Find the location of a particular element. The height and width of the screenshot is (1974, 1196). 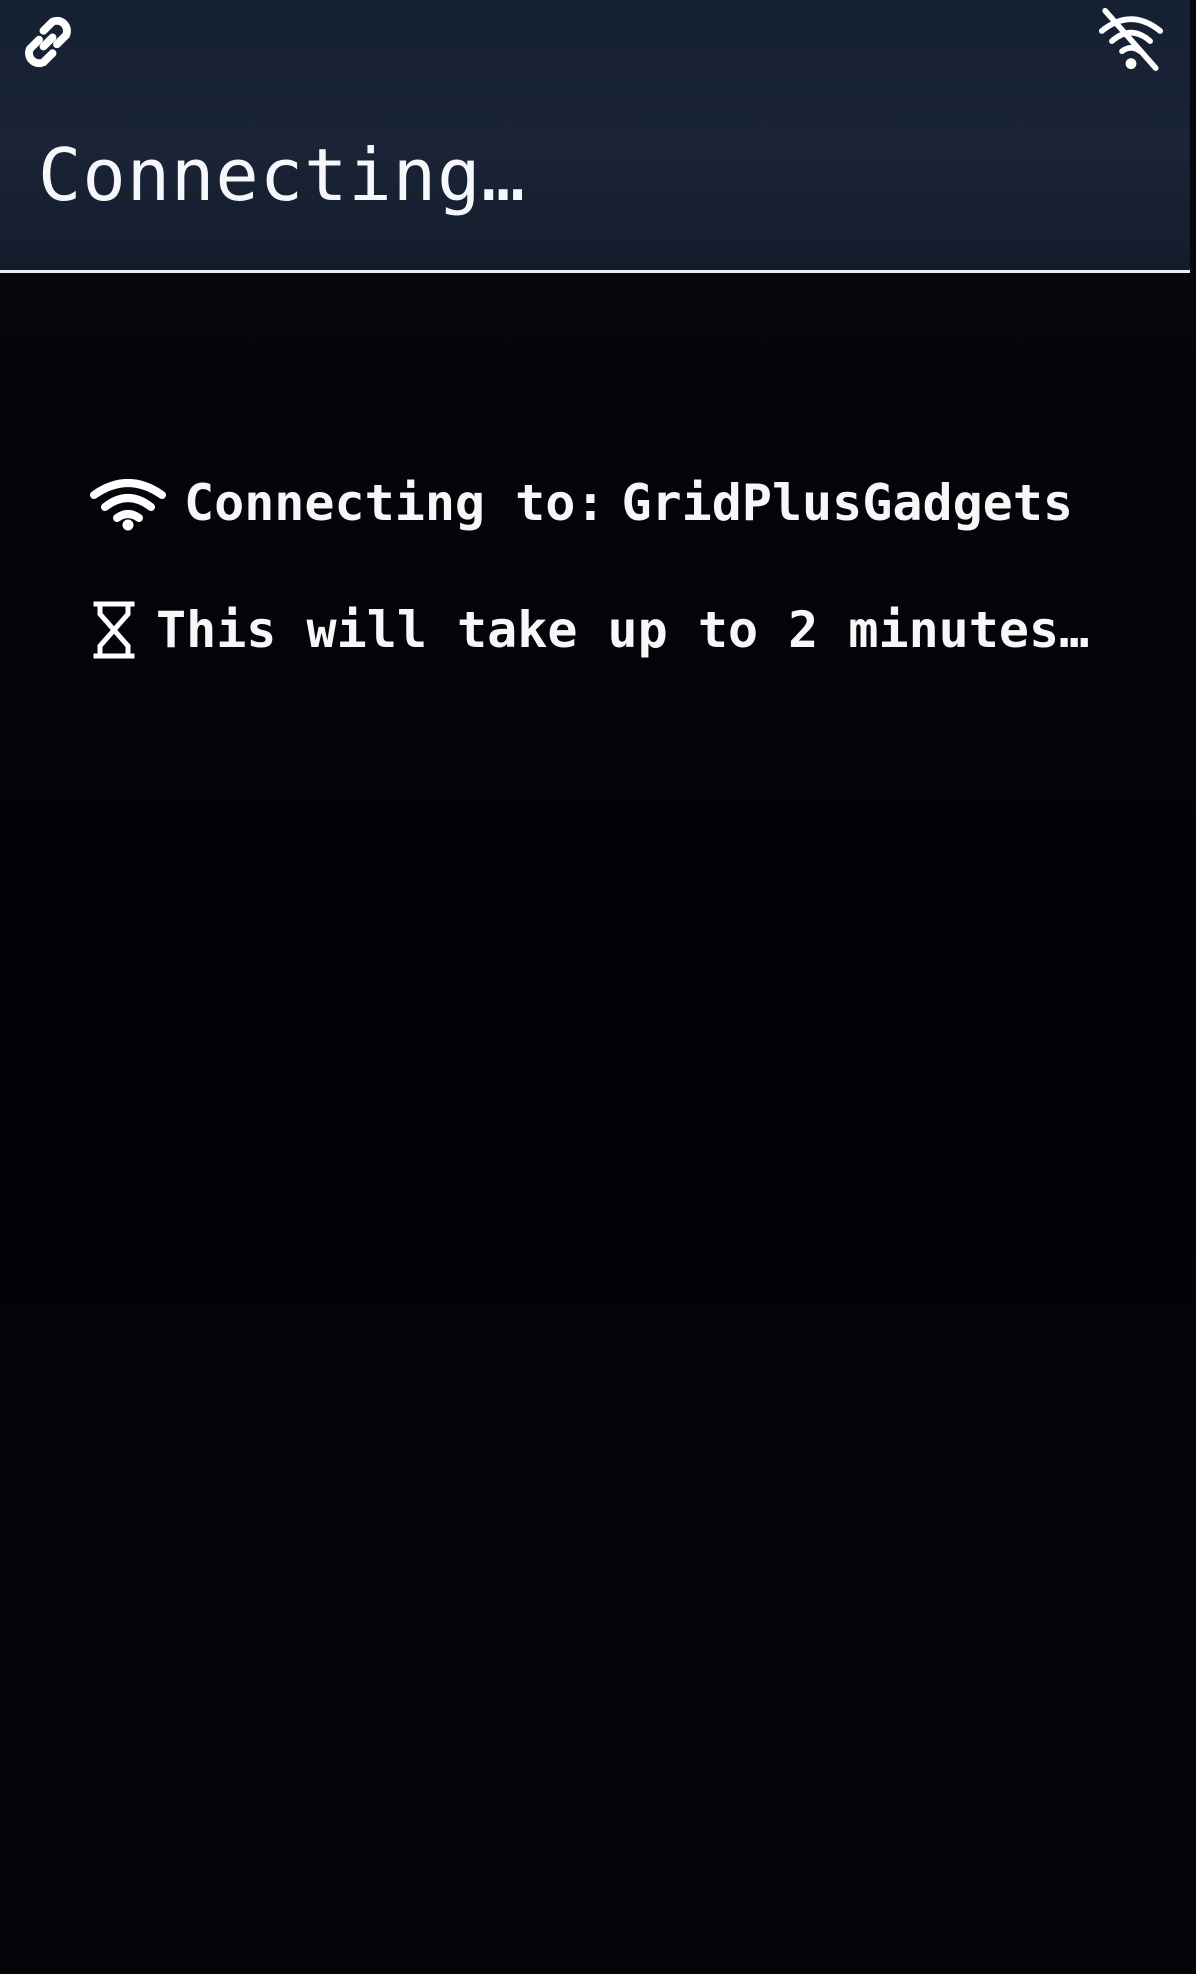

hourglass-icon is located at coordinates (114, 630).